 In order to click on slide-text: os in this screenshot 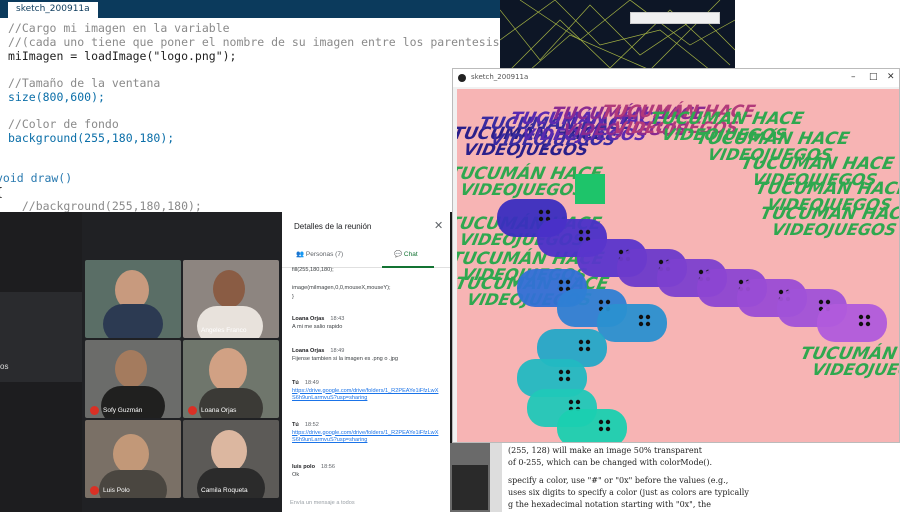, I will do `click(4, 366)`.